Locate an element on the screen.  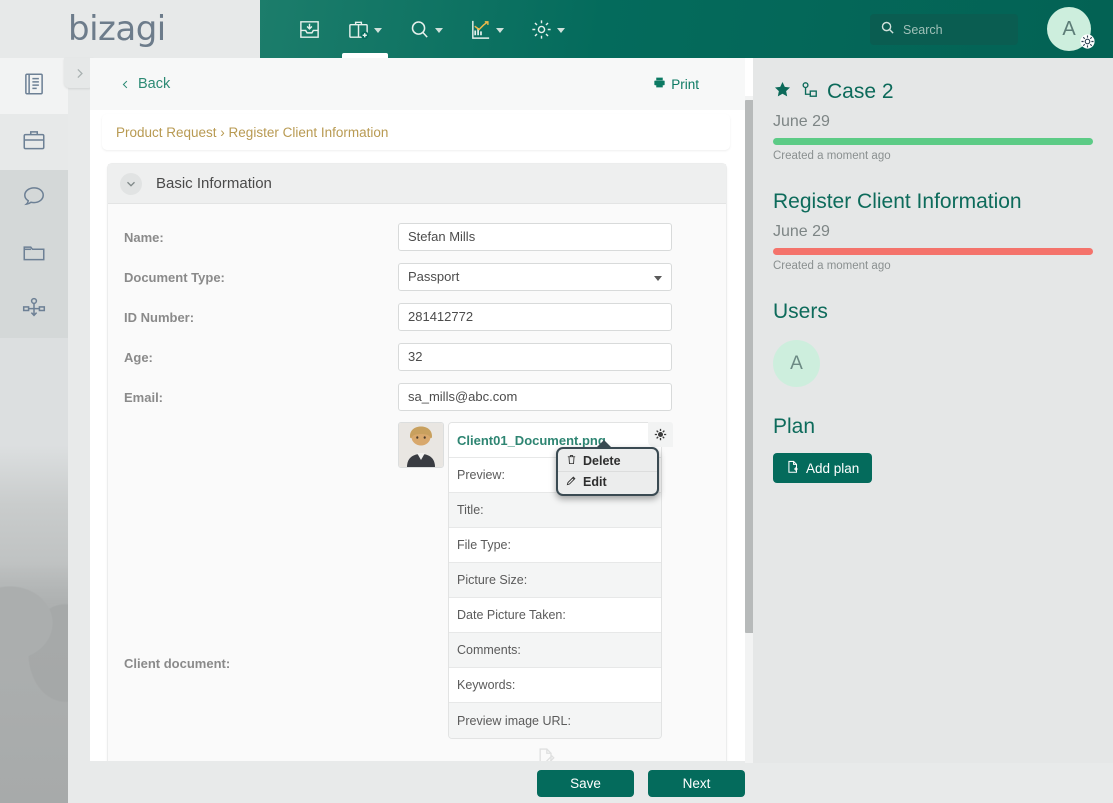
sidebar-item-documents is located at coordinates (34, 254).